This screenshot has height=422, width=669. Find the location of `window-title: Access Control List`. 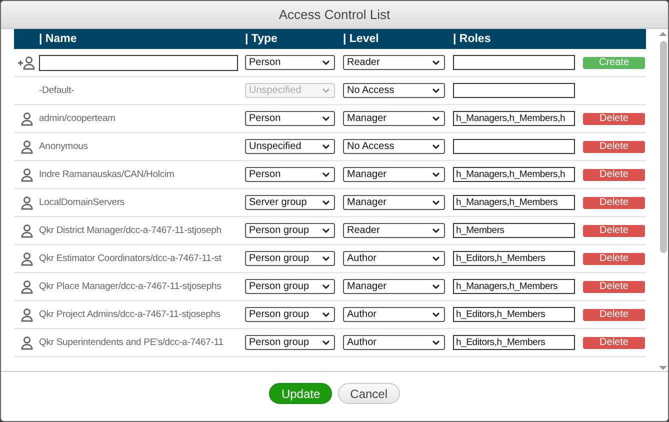

window-title: Access Control List is located at coordinates (334, 14).